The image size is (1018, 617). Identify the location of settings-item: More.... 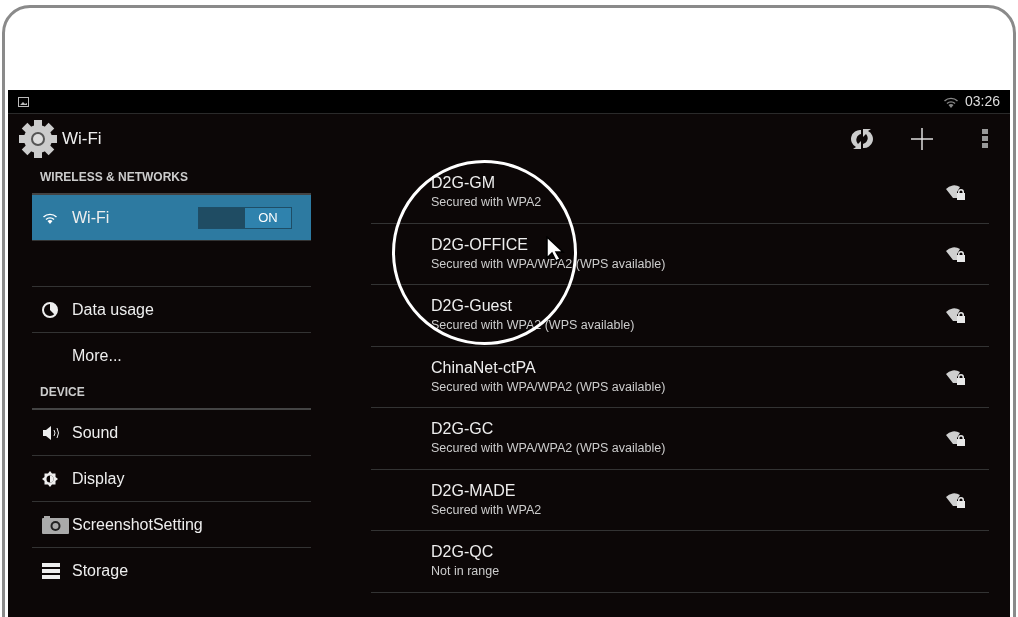
(171, 356).